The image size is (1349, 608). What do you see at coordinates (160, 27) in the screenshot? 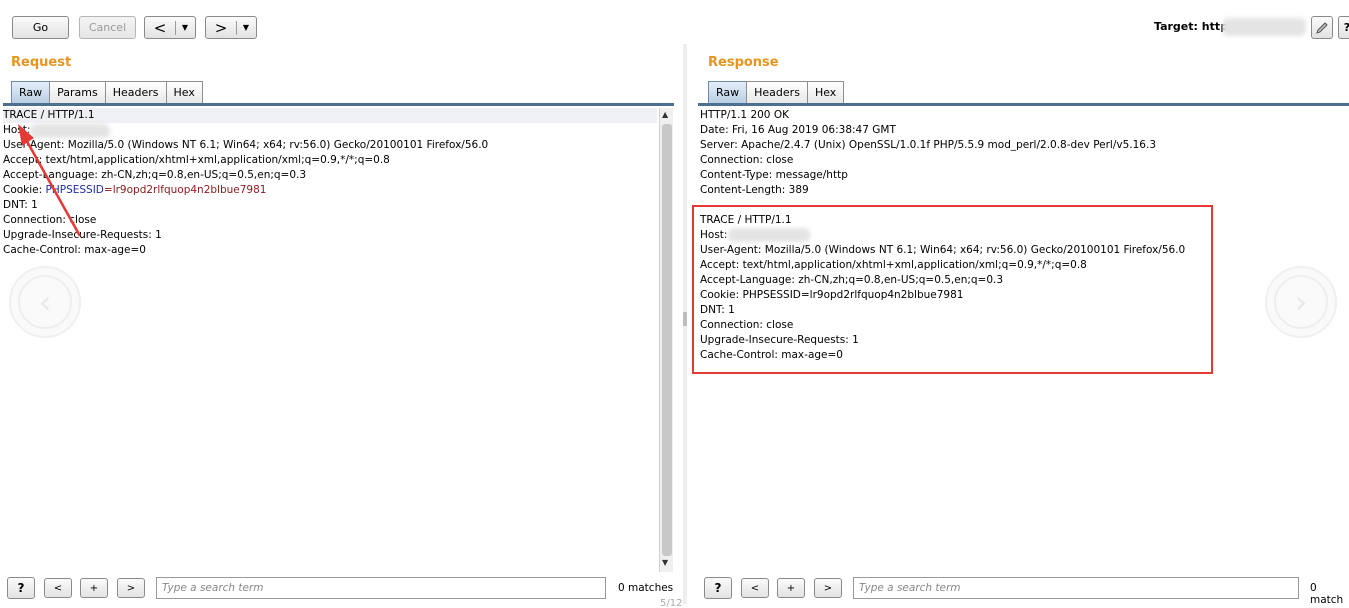
I see `back-label: <` at bounding box center [160, 27].